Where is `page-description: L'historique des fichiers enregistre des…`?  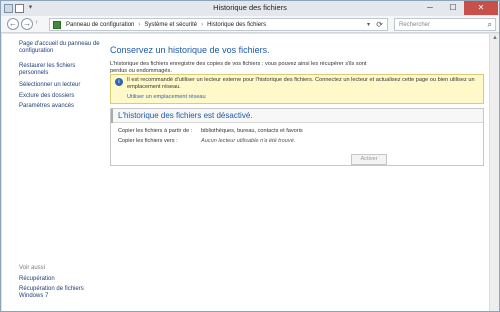 page-description: L'historique des fichiers enregistre des… is located at coordinates (238, 67).